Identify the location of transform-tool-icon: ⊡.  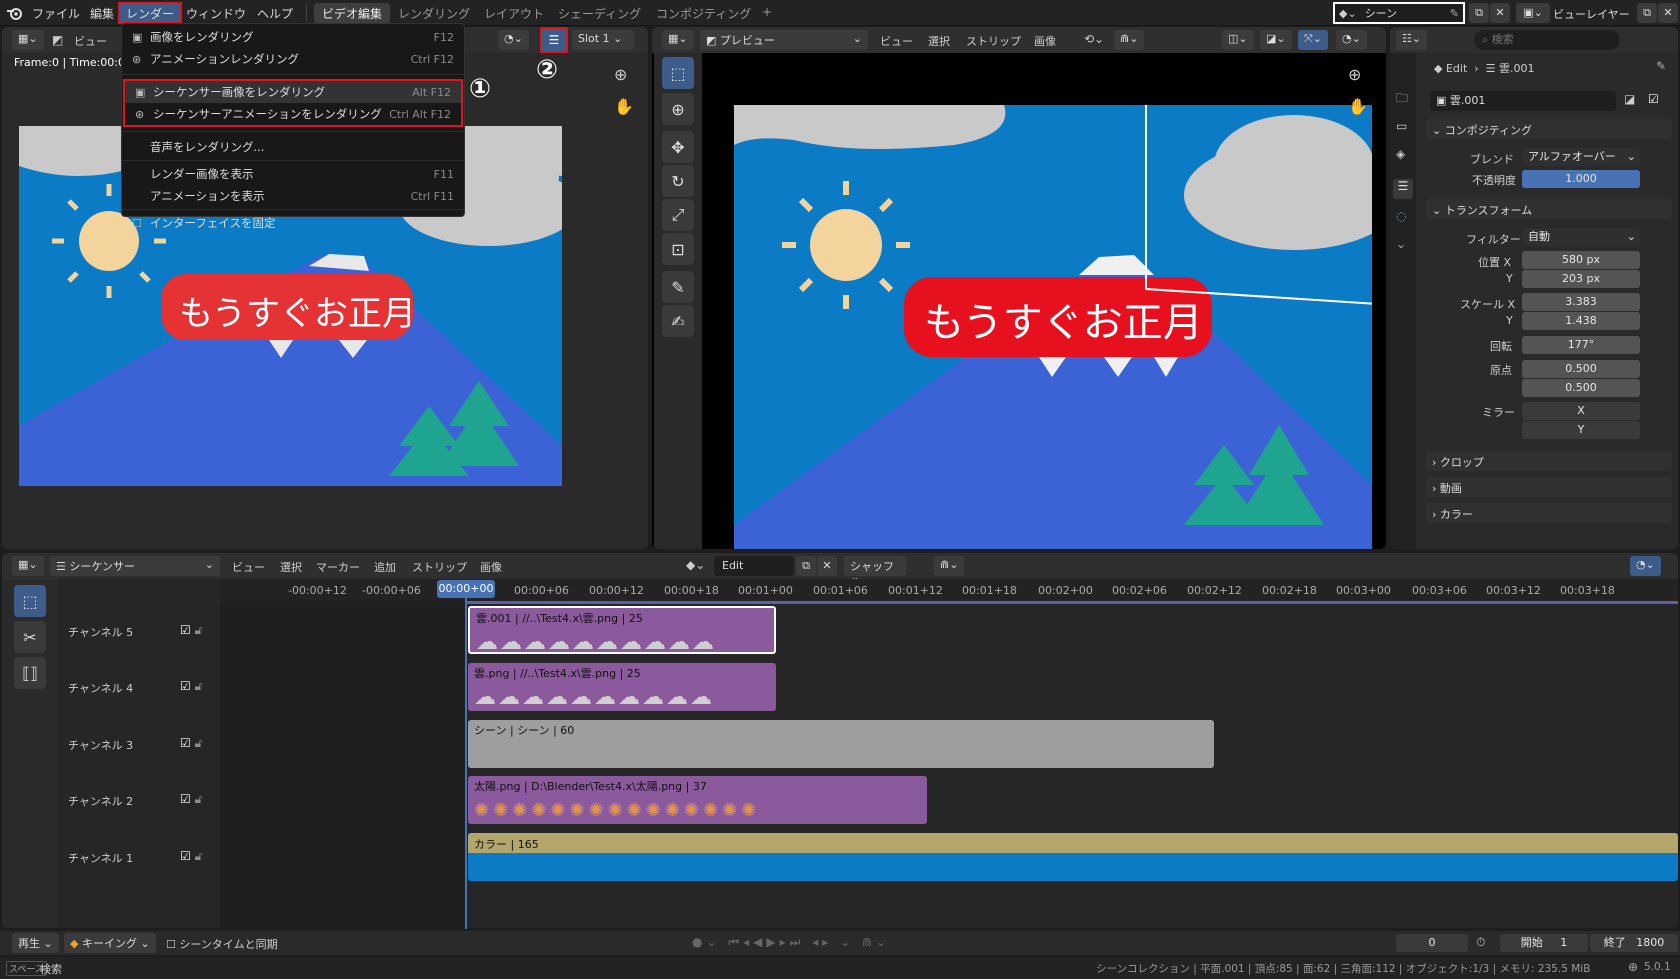
(678, 249).